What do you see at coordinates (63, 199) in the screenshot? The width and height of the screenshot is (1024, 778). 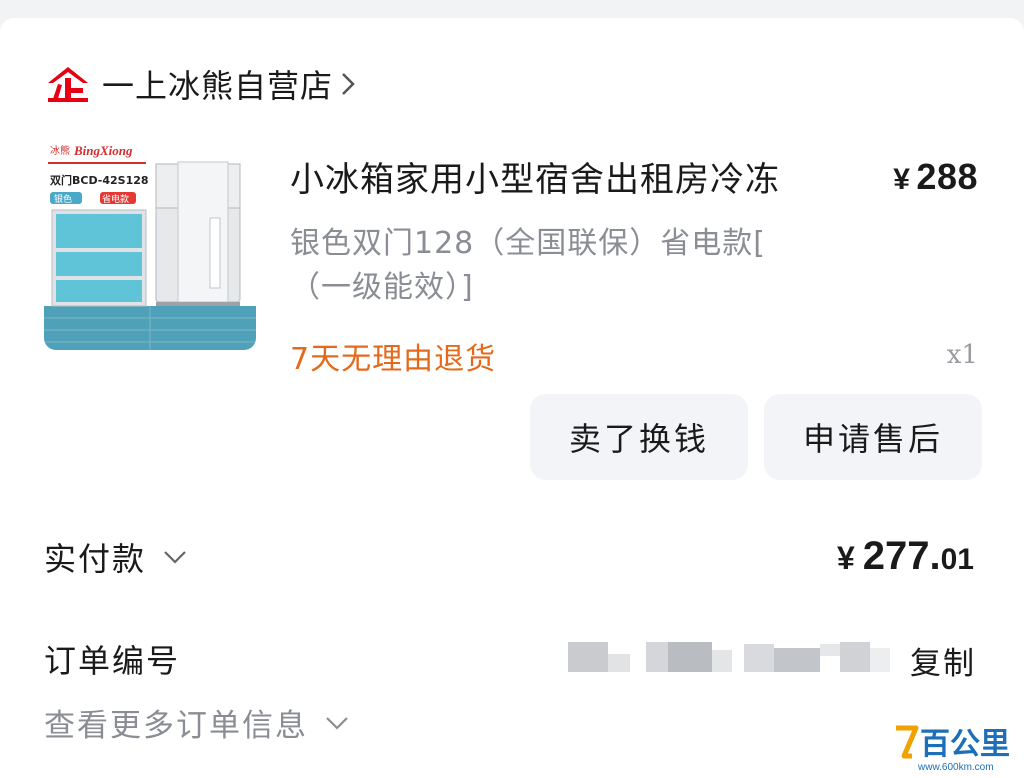 I see `thumb-color-tag: 银色` at bounding box center [63, 199].